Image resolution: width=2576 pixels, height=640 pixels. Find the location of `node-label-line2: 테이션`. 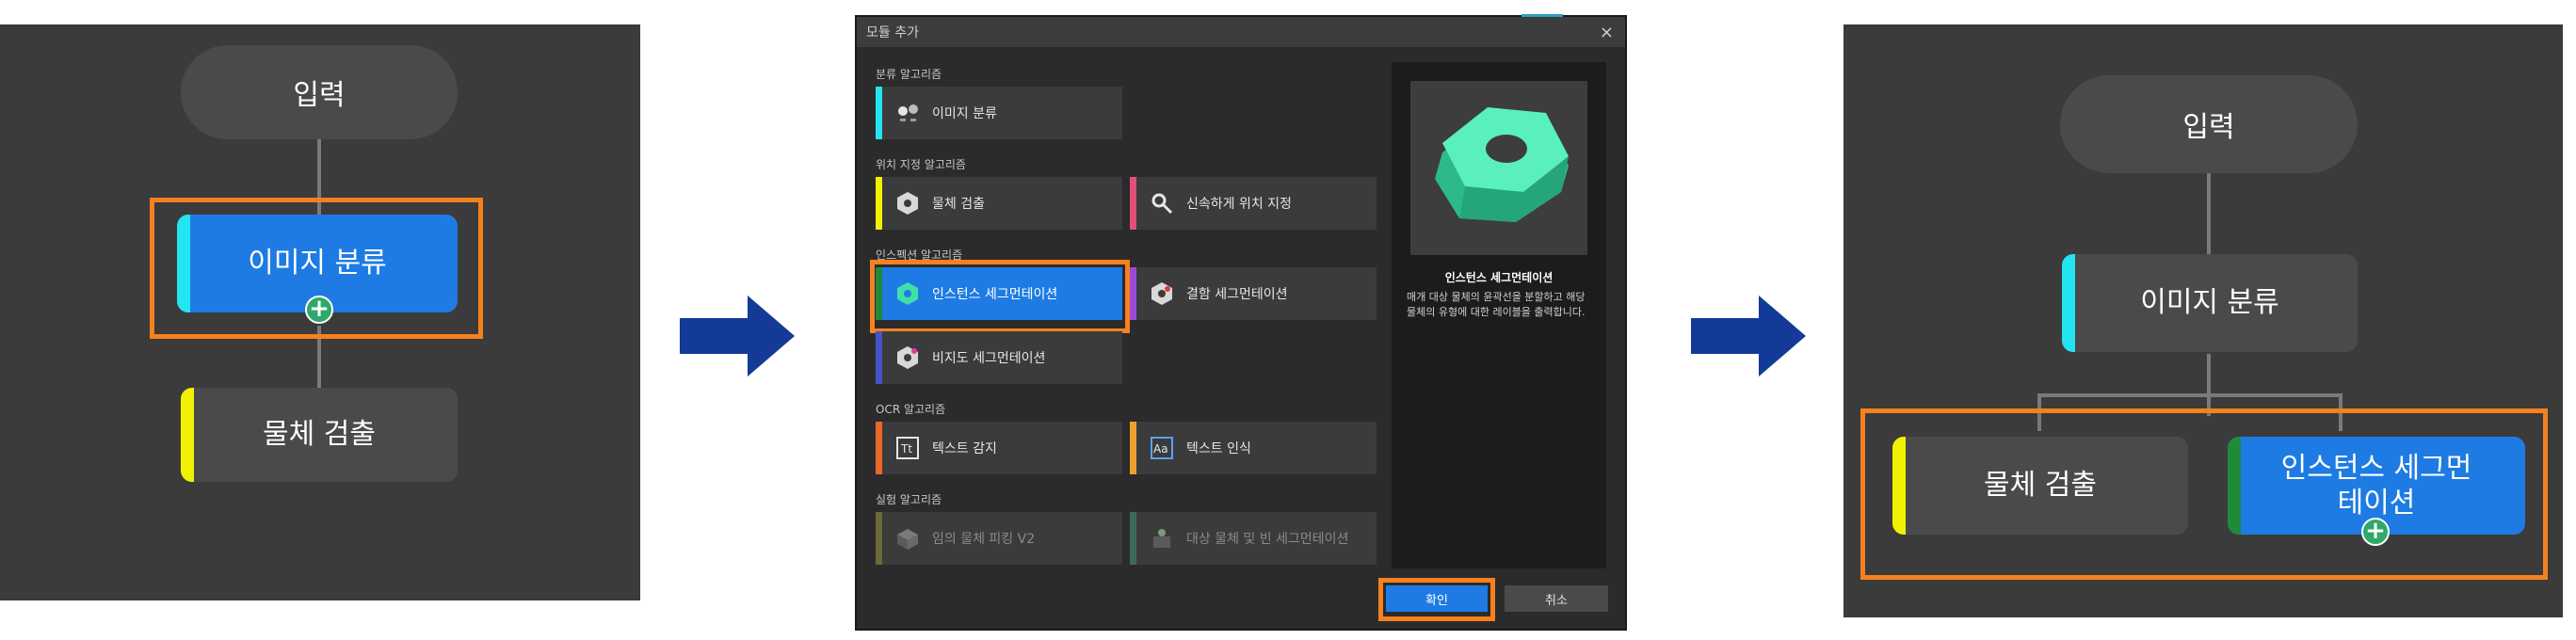

node-label-line2: 테이션 is located at coordinates (2376, 503).